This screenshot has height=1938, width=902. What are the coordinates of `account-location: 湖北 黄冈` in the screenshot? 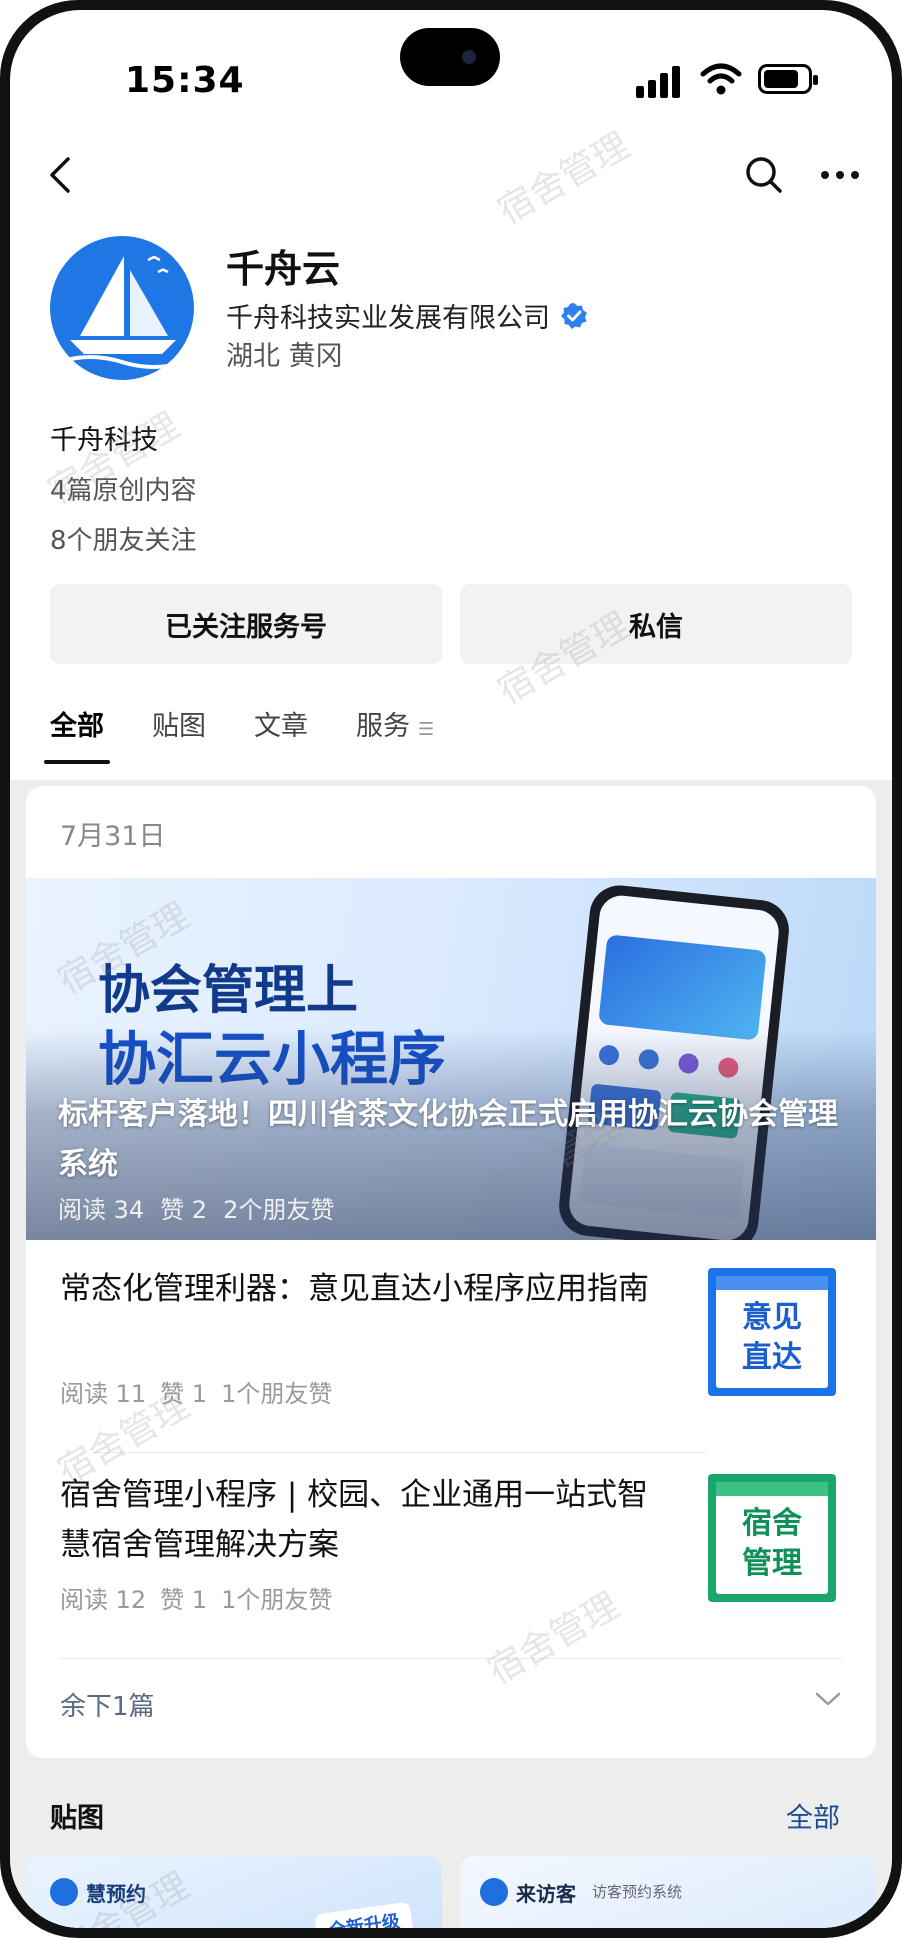 It's located at (284, 356).